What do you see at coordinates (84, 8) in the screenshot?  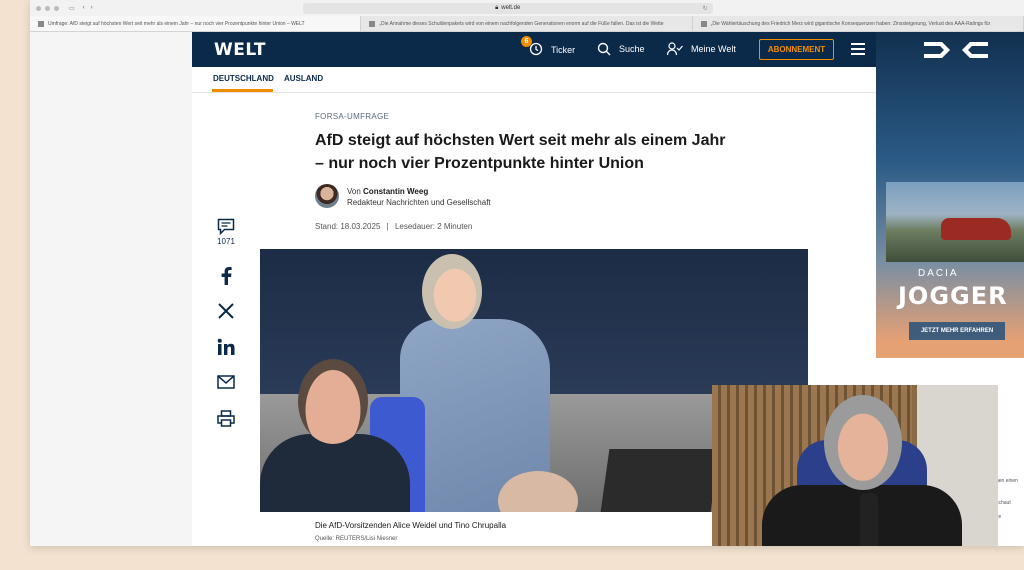 I see `back-icon: ‹` at bounding box center [84, 8].